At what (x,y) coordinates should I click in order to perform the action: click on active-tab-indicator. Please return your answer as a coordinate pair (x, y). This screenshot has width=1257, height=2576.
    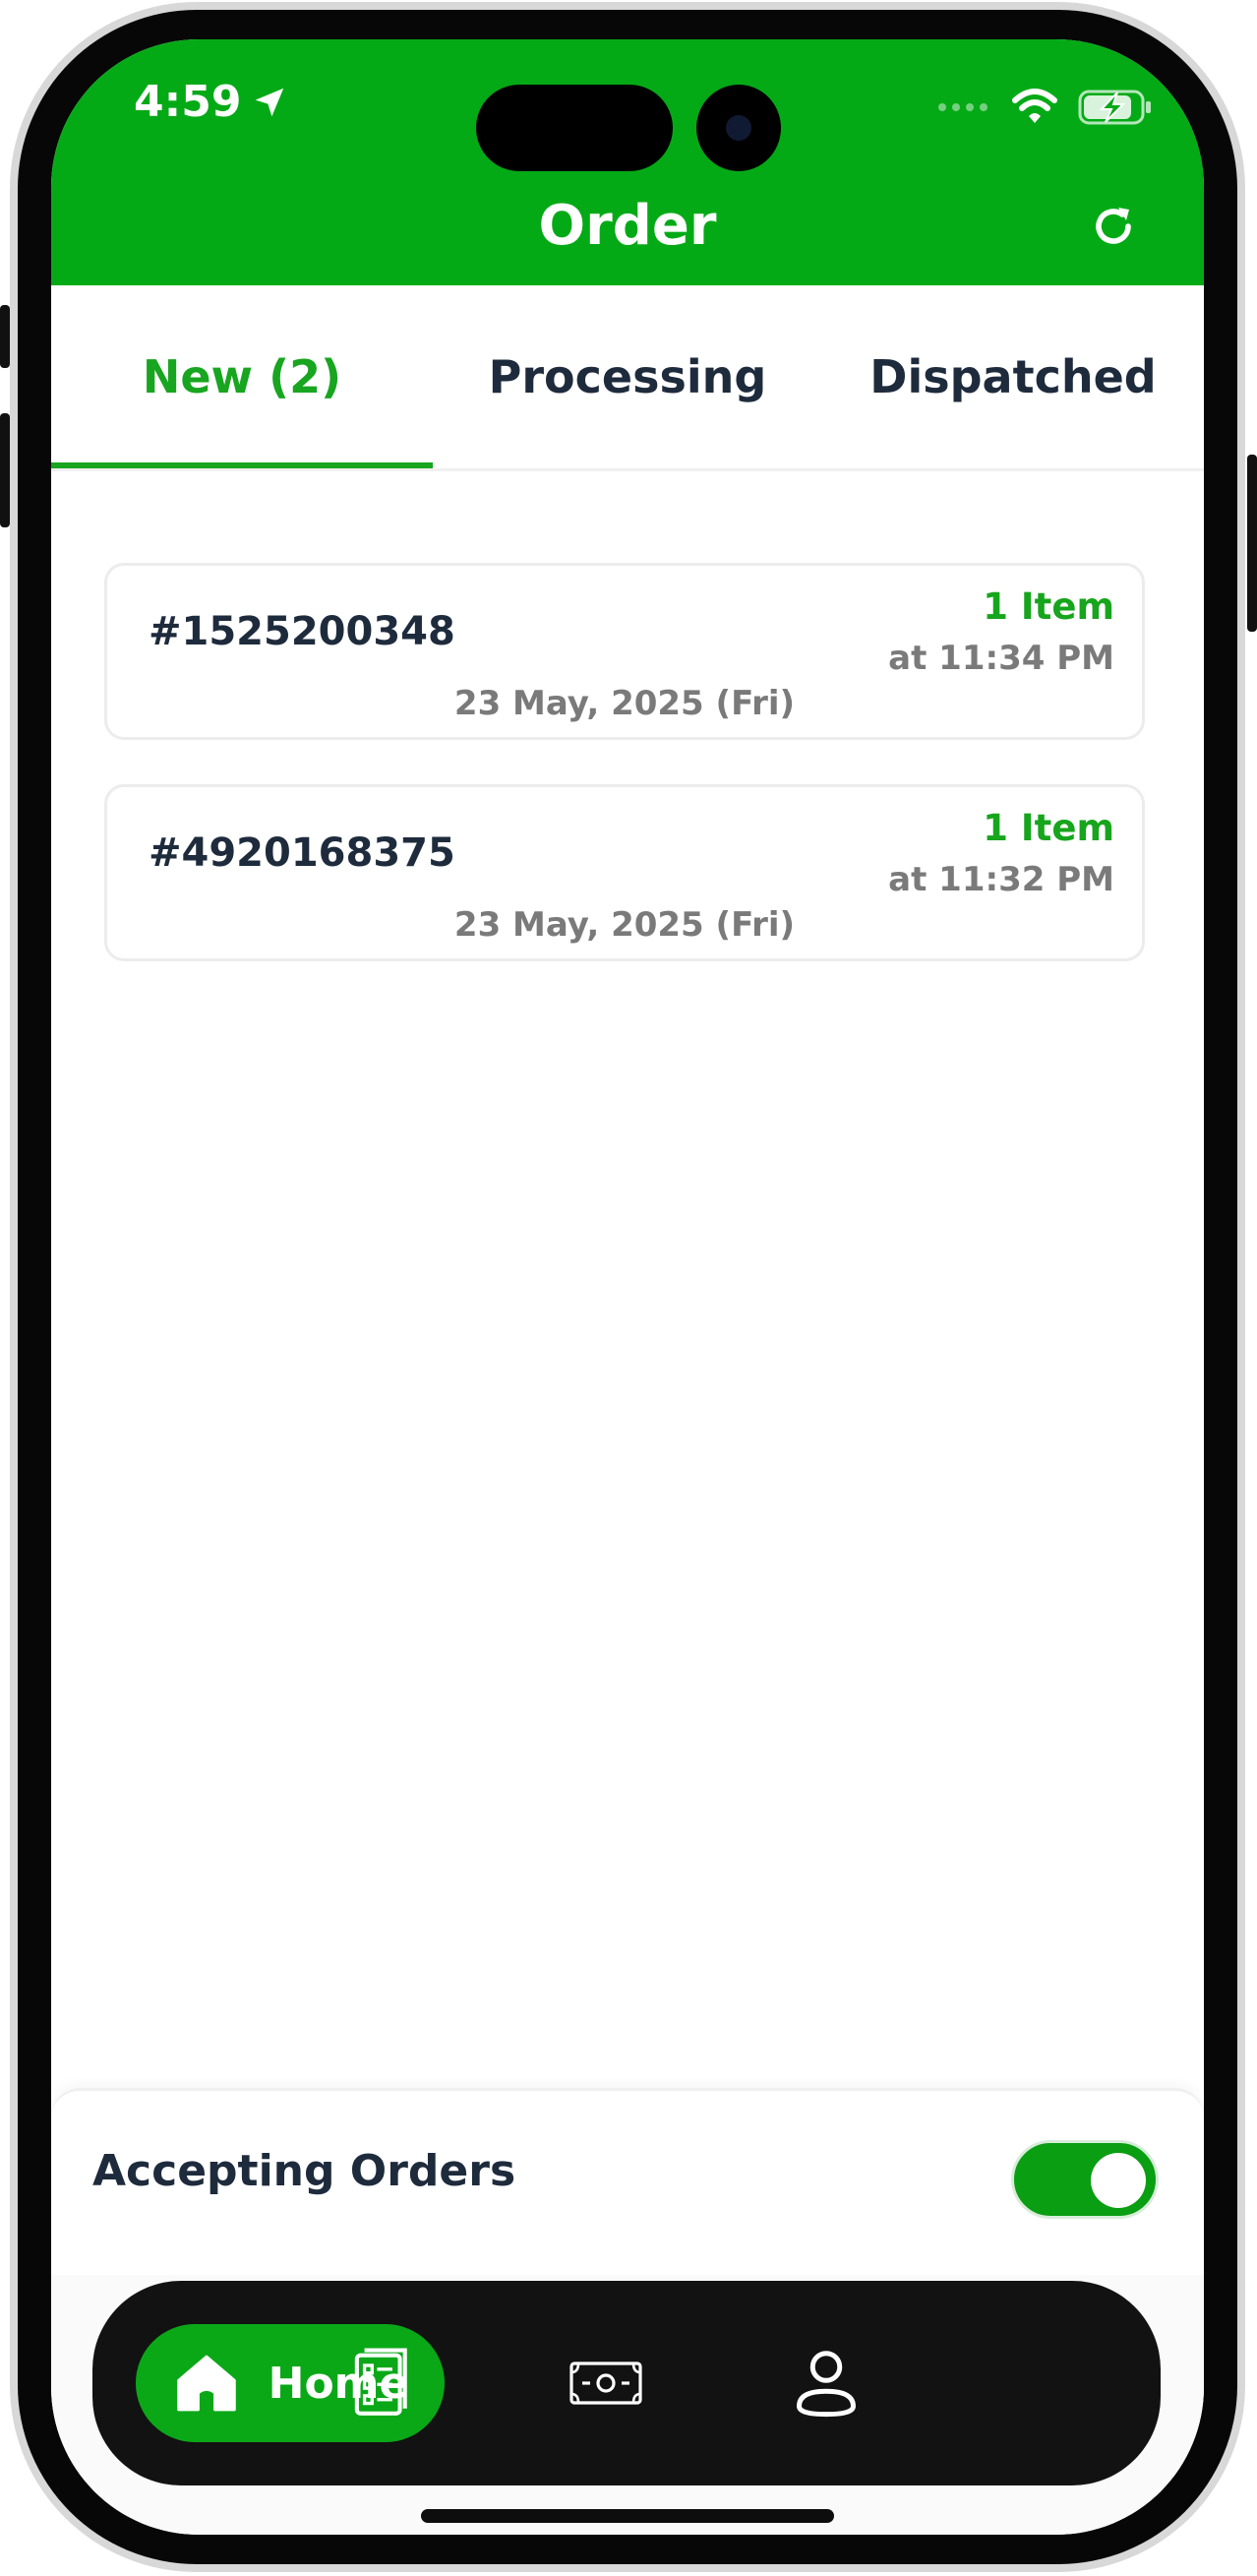
    Looking at the image, I should click on (242, 465).